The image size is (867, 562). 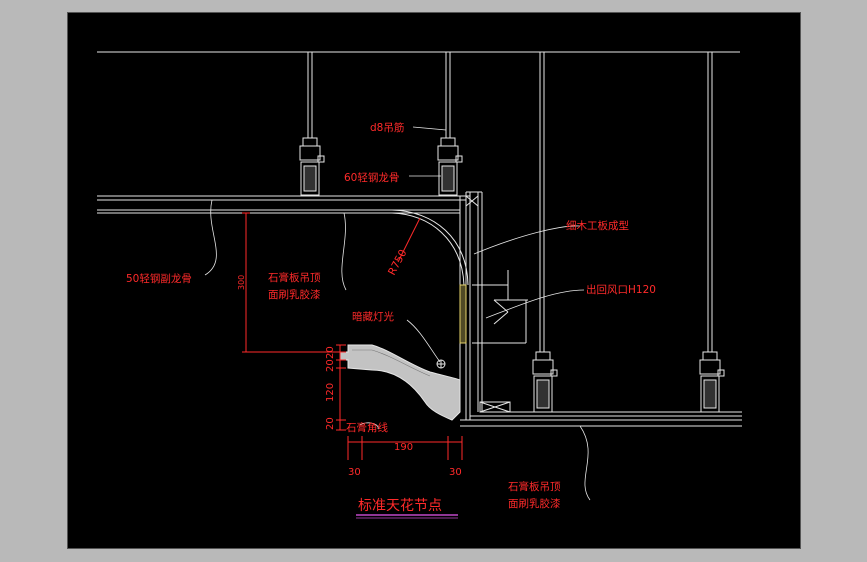 What do you see at coordinates (330, 423) in the screenshot?
I see `dim-20-c: 20` at bounding box center [330, 423].